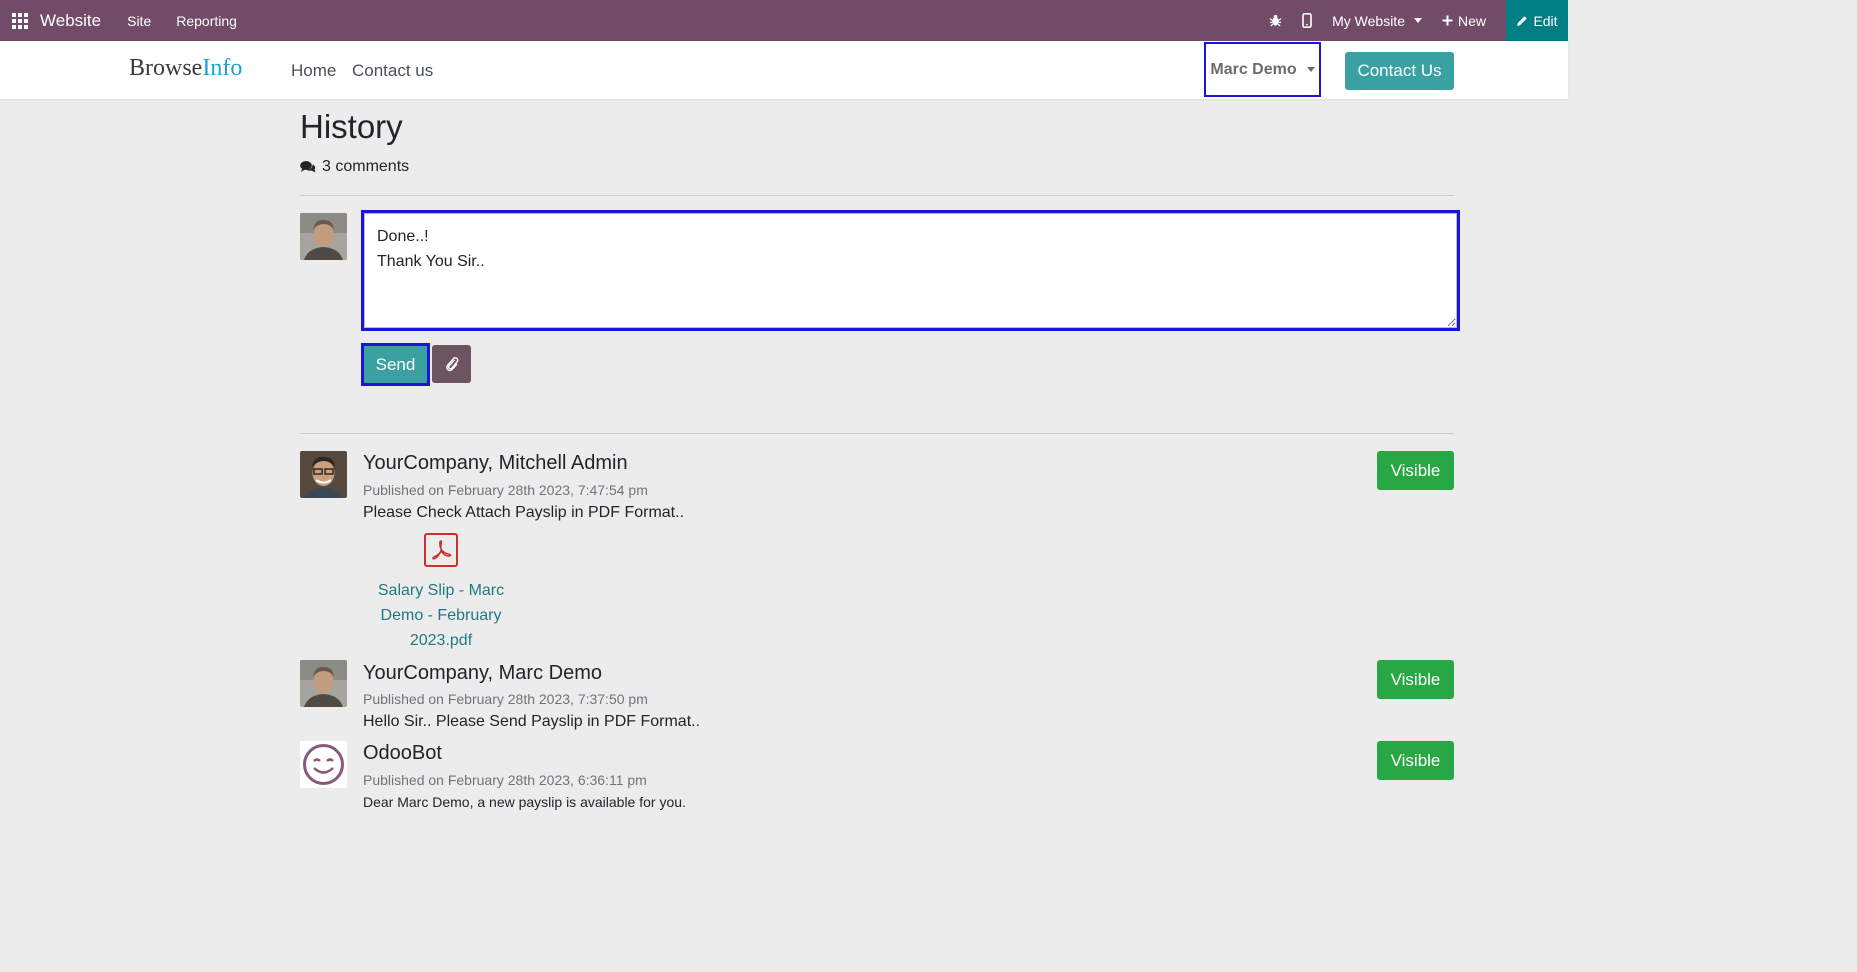 The height and width of the screenshot is (972, 1857). I want to click on logo-text-accent: Info, so click(222, 68).